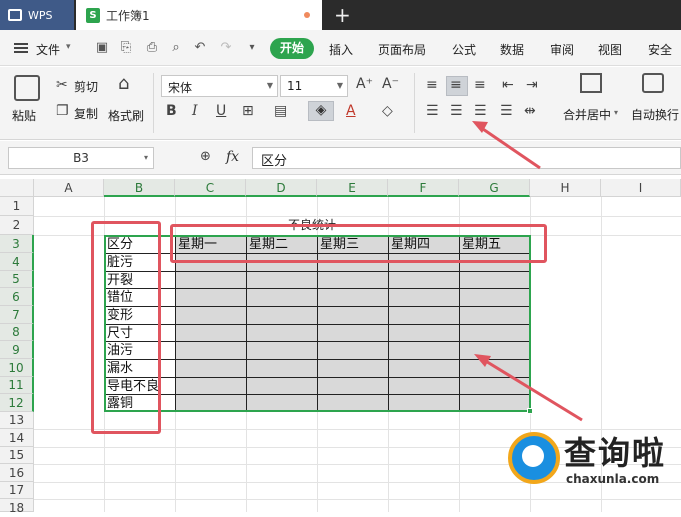  What do you see at coordinates (615, 453) in the screenshot?
I see `watermark-brand: 查询啦` at bounding box center [615, 453].